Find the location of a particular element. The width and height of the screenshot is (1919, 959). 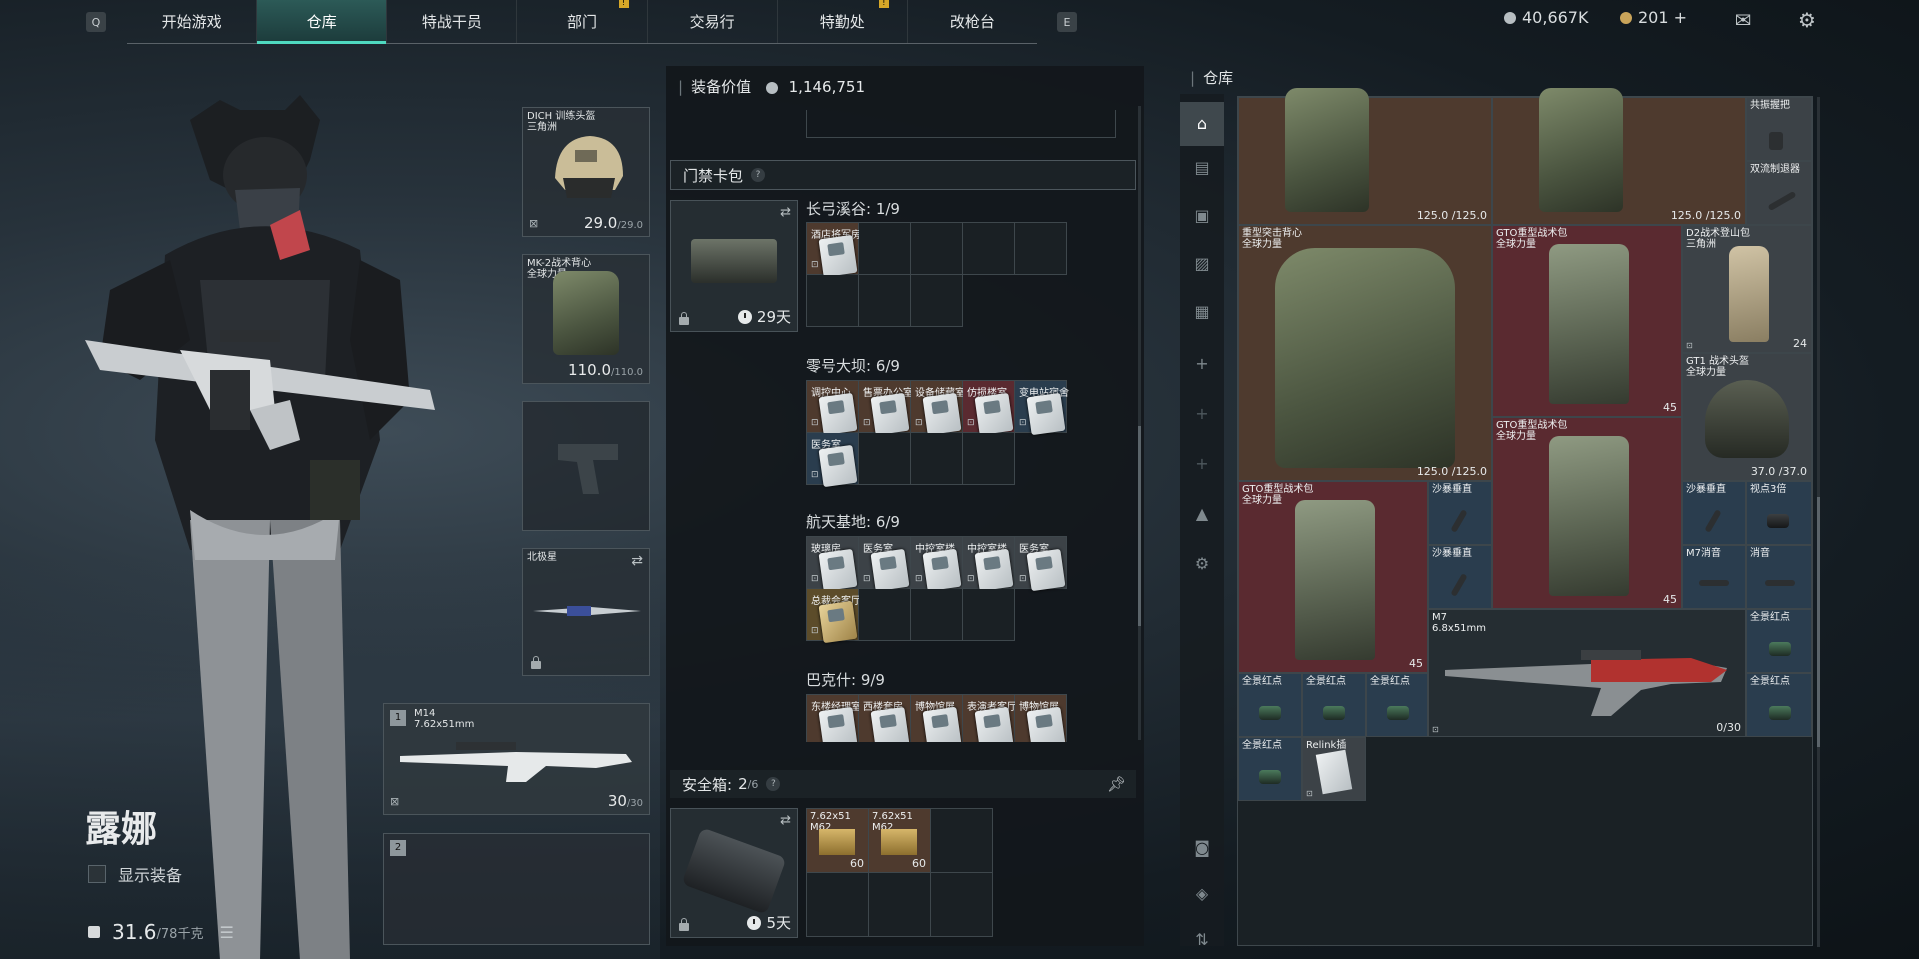

operator-icon: ◙ is located at coordinates (1202, 848).